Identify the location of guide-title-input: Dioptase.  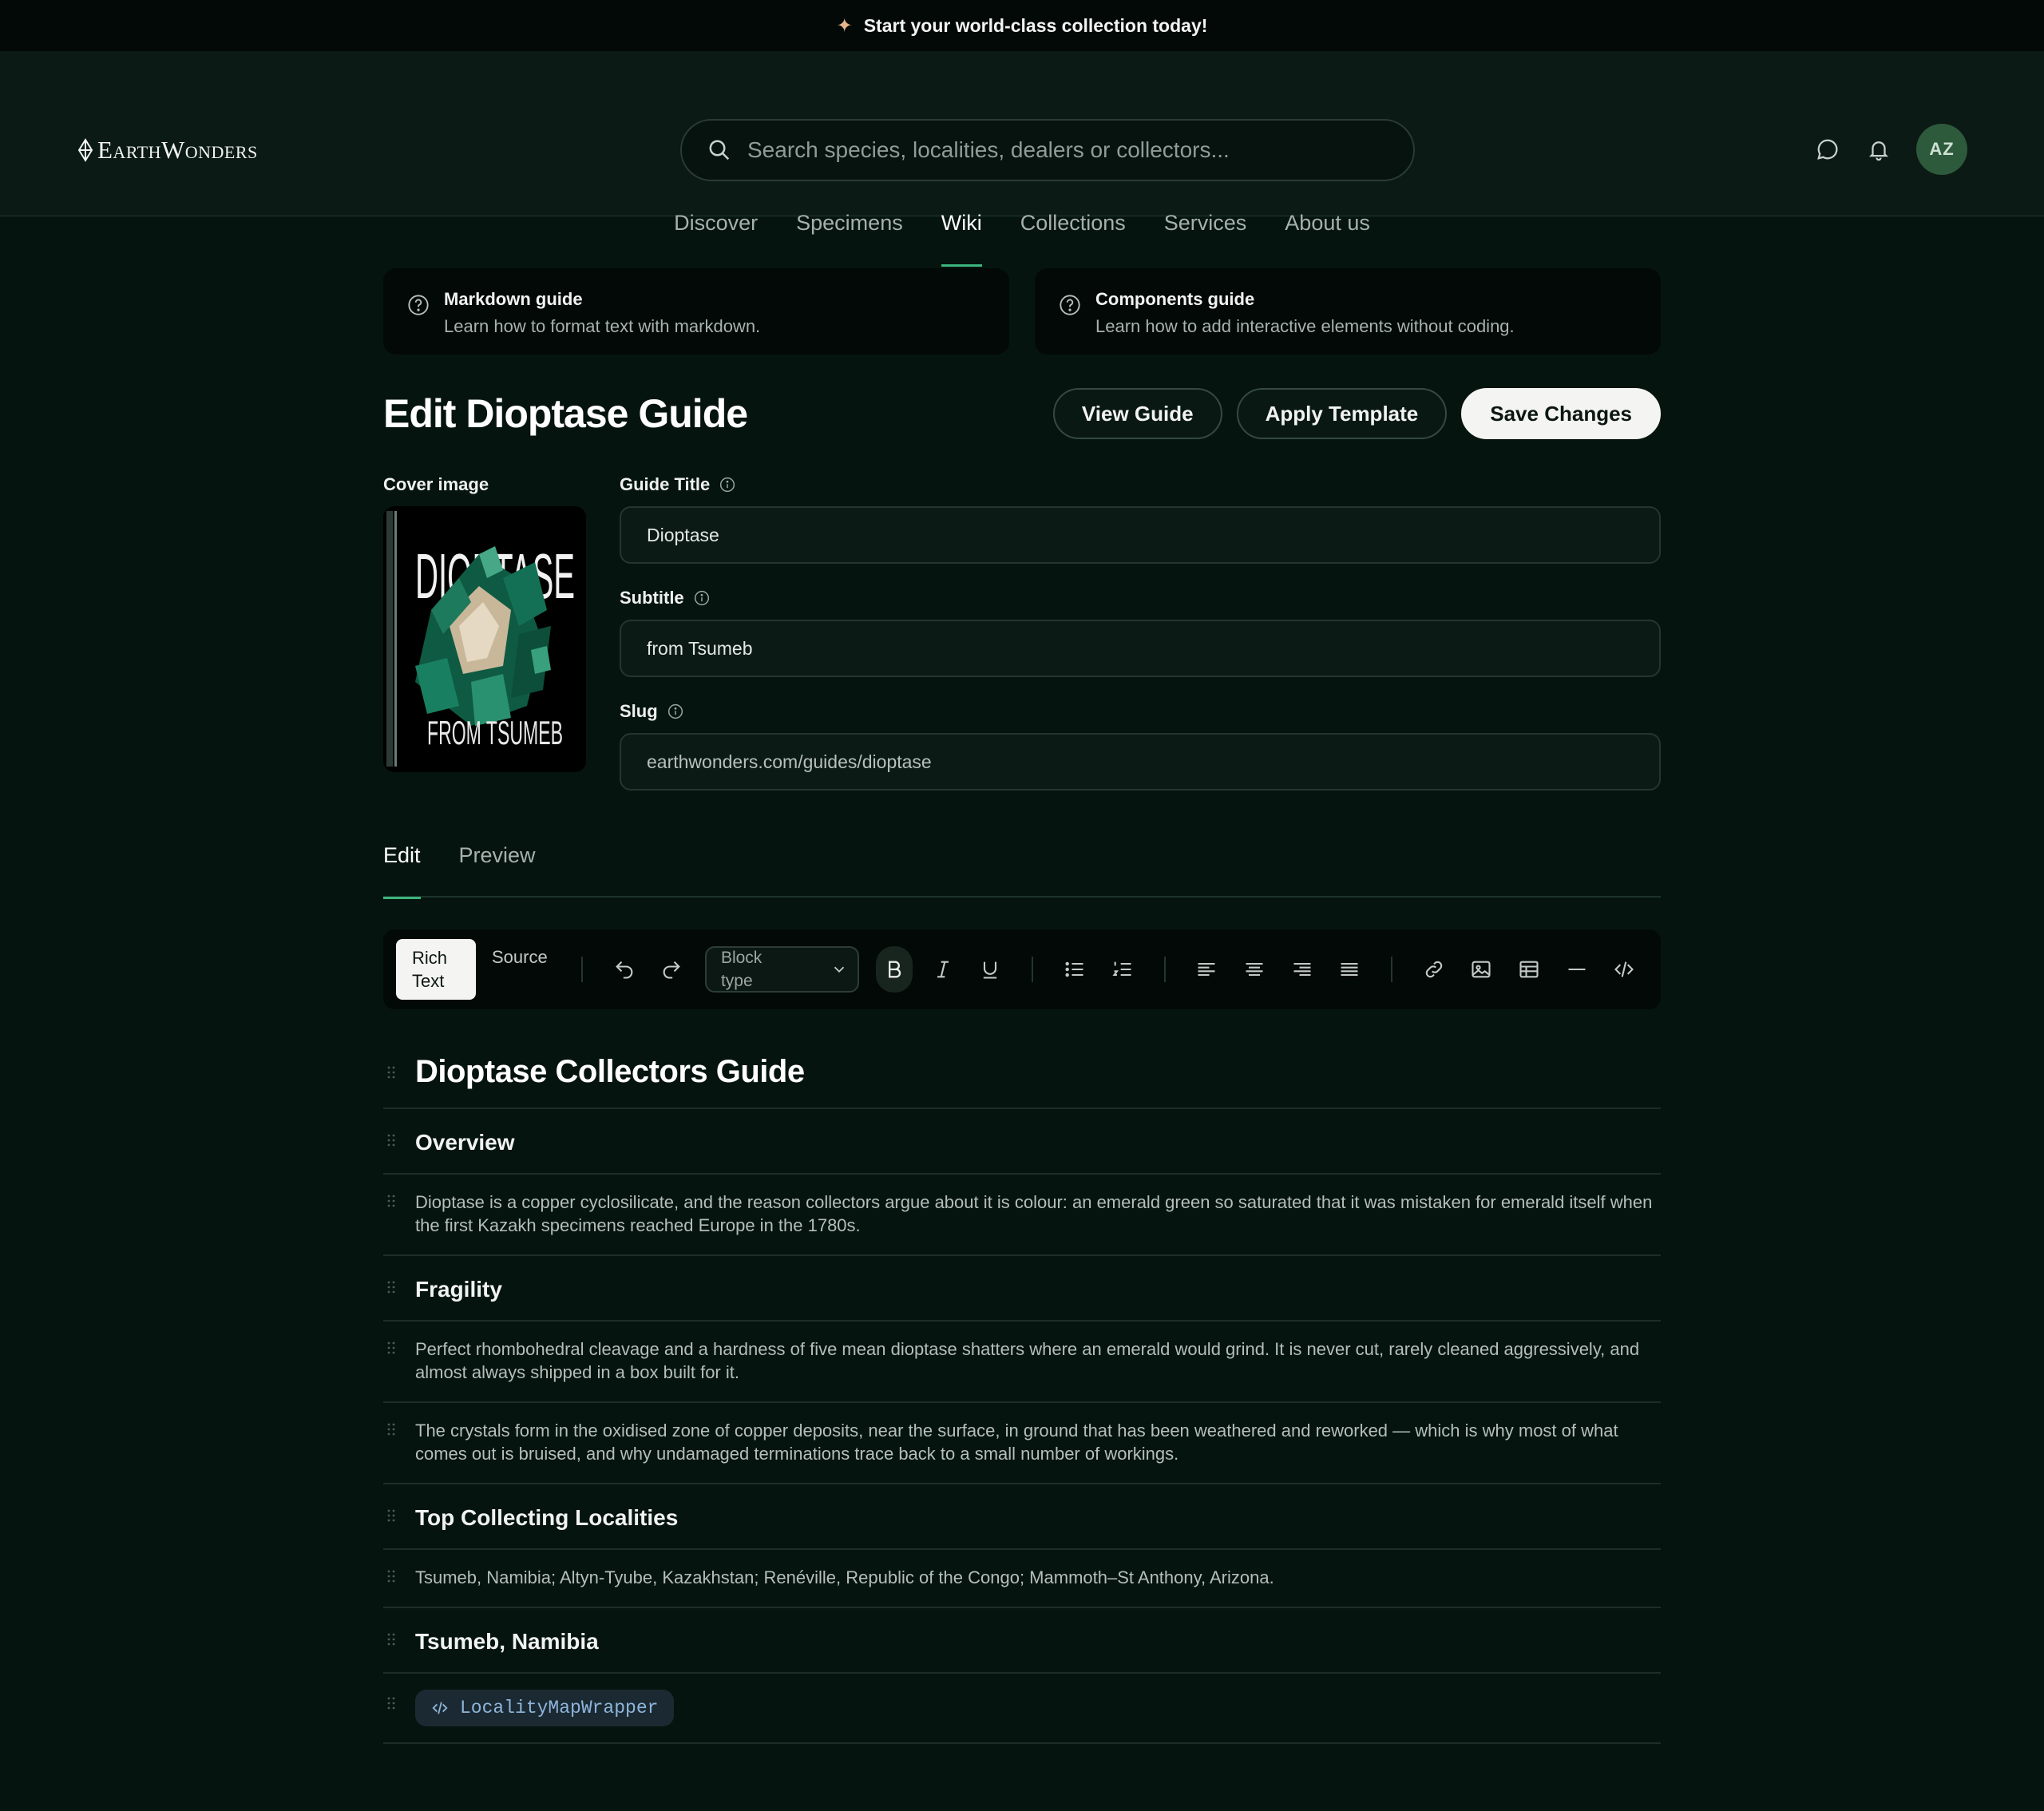
(1140, 535).